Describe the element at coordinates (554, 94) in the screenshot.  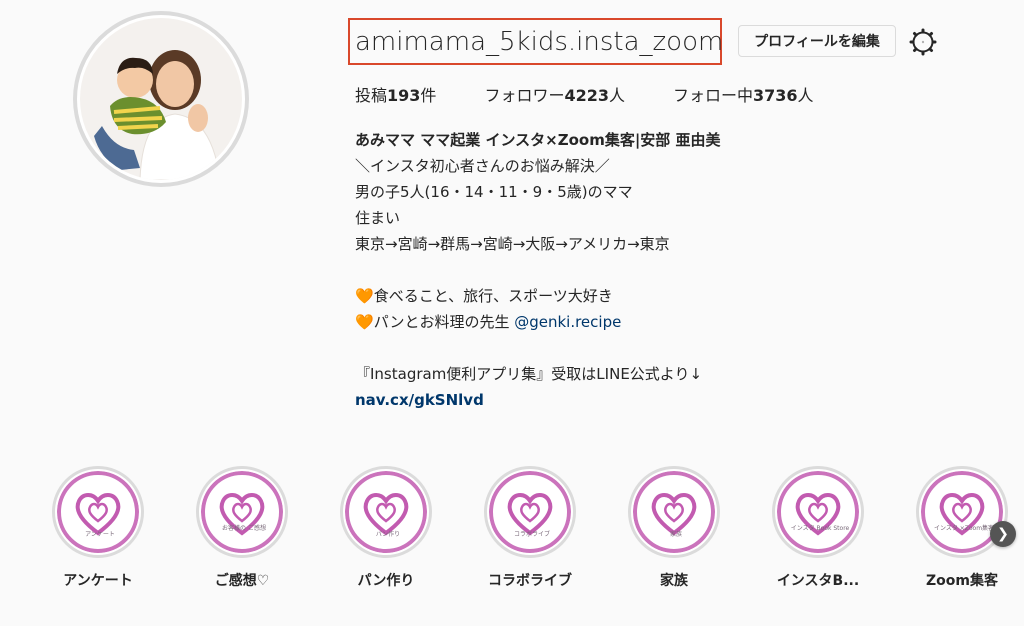
I see `followers-link: フォロワー4223人` at that location.